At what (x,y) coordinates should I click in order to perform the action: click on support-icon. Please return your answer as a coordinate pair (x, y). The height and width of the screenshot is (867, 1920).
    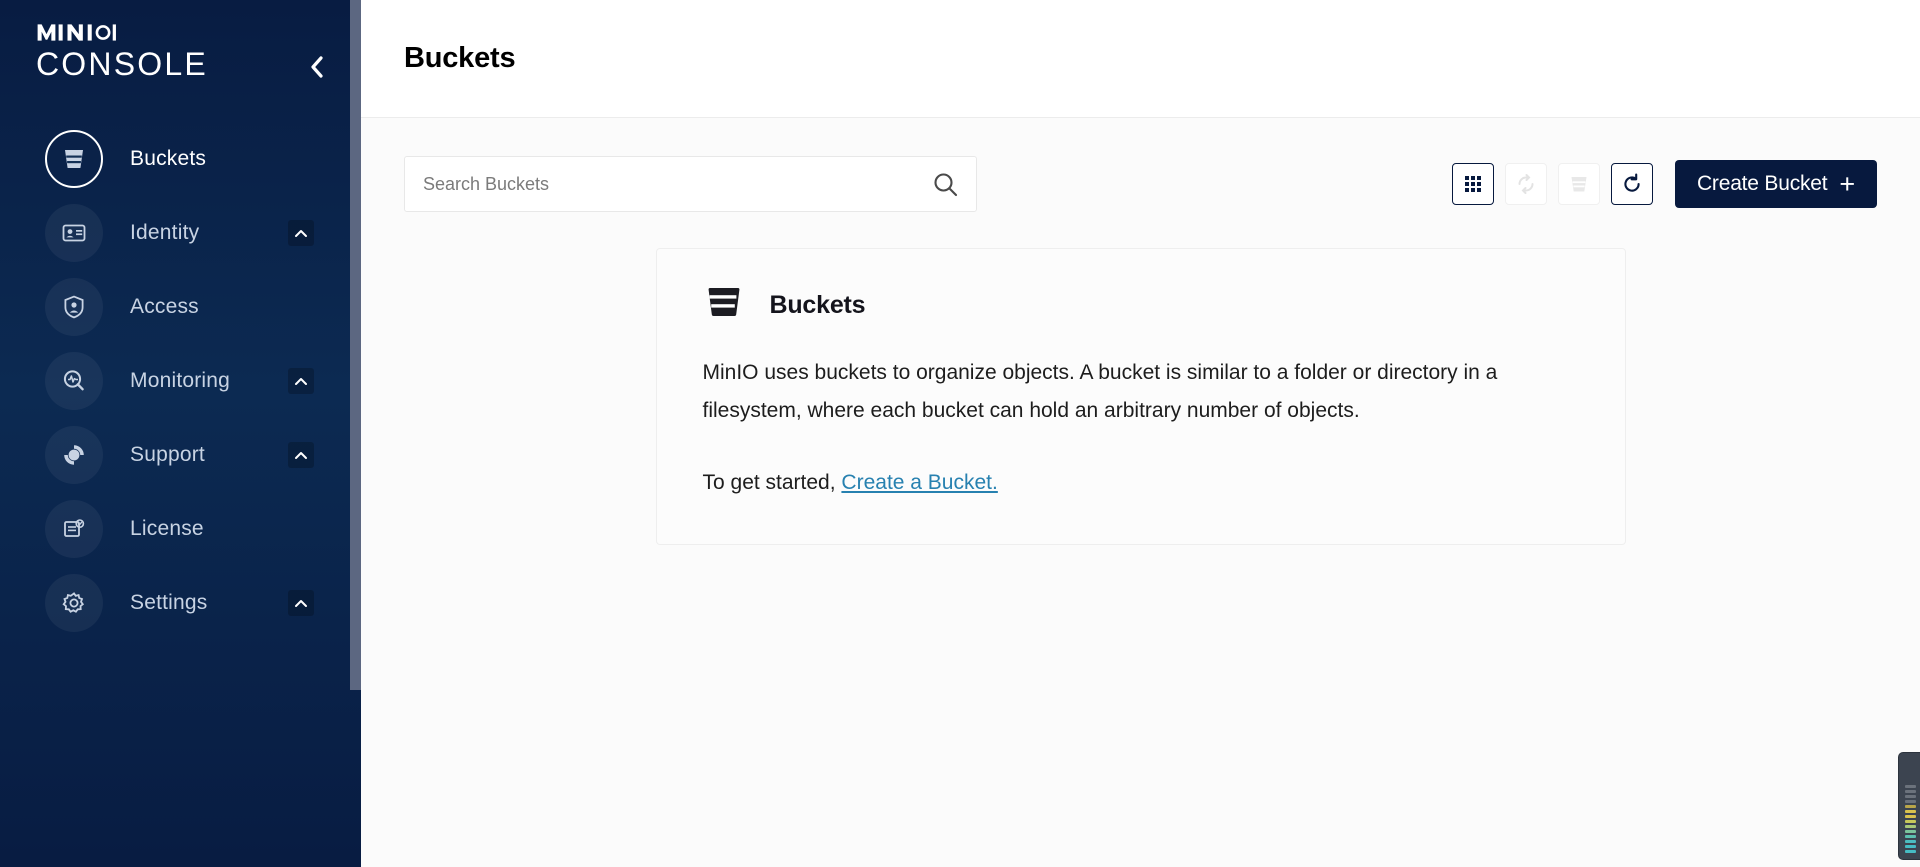
    Looking at the image, I should click on (74, 455).